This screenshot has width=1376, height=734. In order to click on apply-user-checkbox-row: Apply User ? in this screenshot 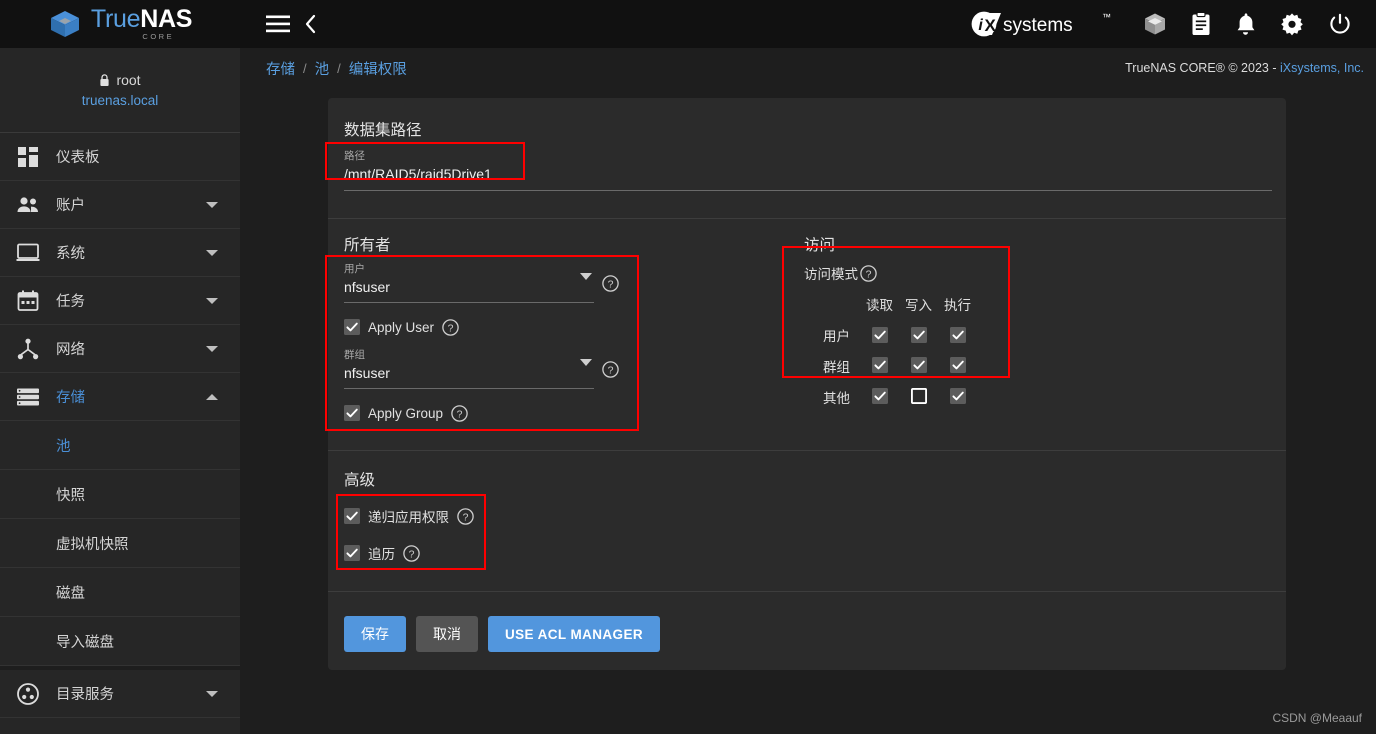, I will do `click(401, 327)`.